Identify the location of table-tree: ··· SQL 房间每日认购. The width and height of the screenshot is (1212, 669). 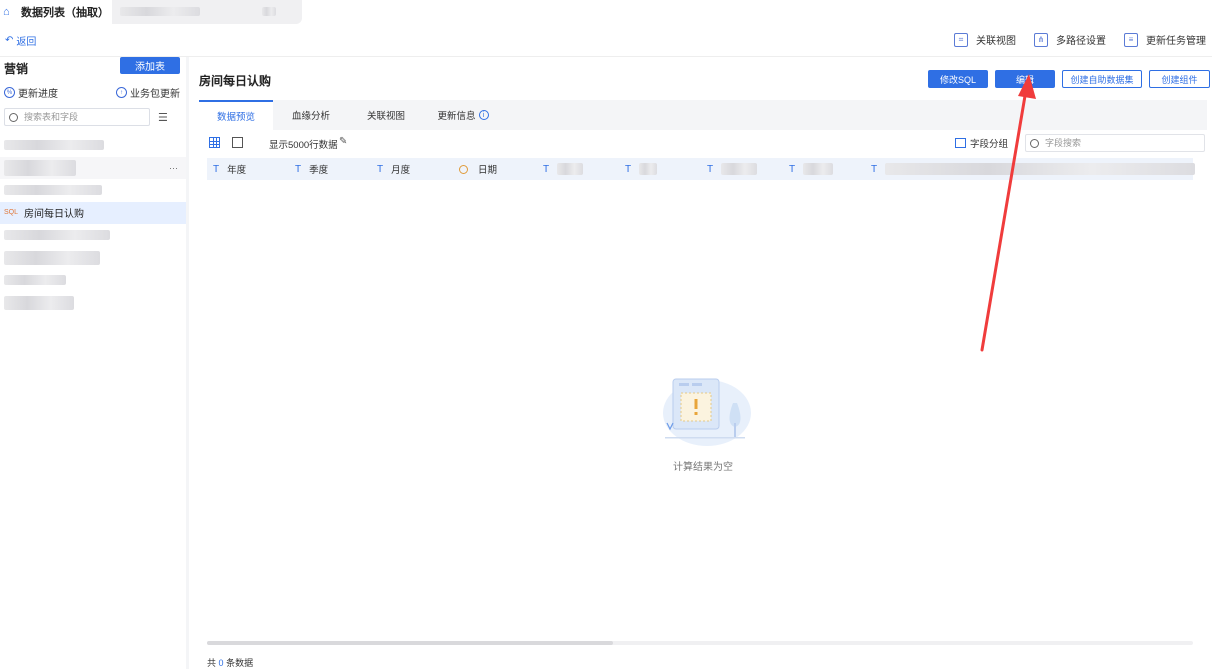
(93, 224).